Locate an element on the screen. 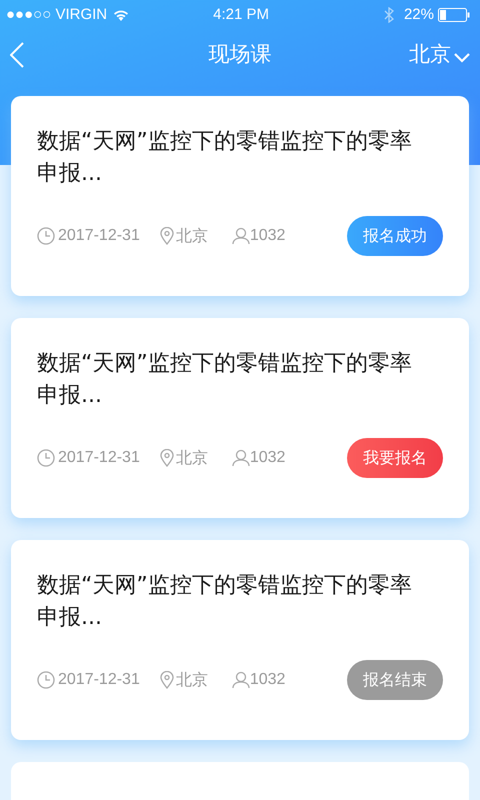 The width and height of the screenshot is (480, 800). signup-button: 报名成功 is located at coordinates (395, 236).